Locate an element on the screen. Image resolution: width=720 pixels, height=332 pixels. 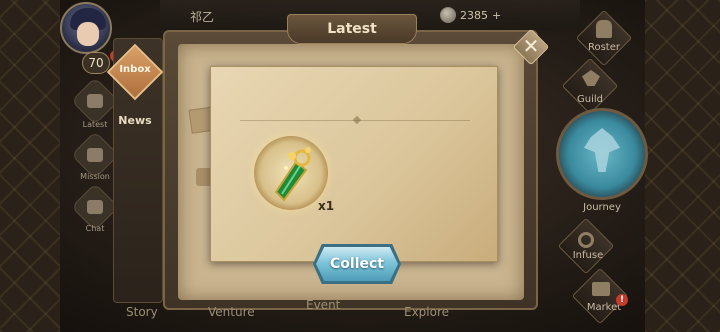
currency-value: 2385 is located at coordinates (474, 15).